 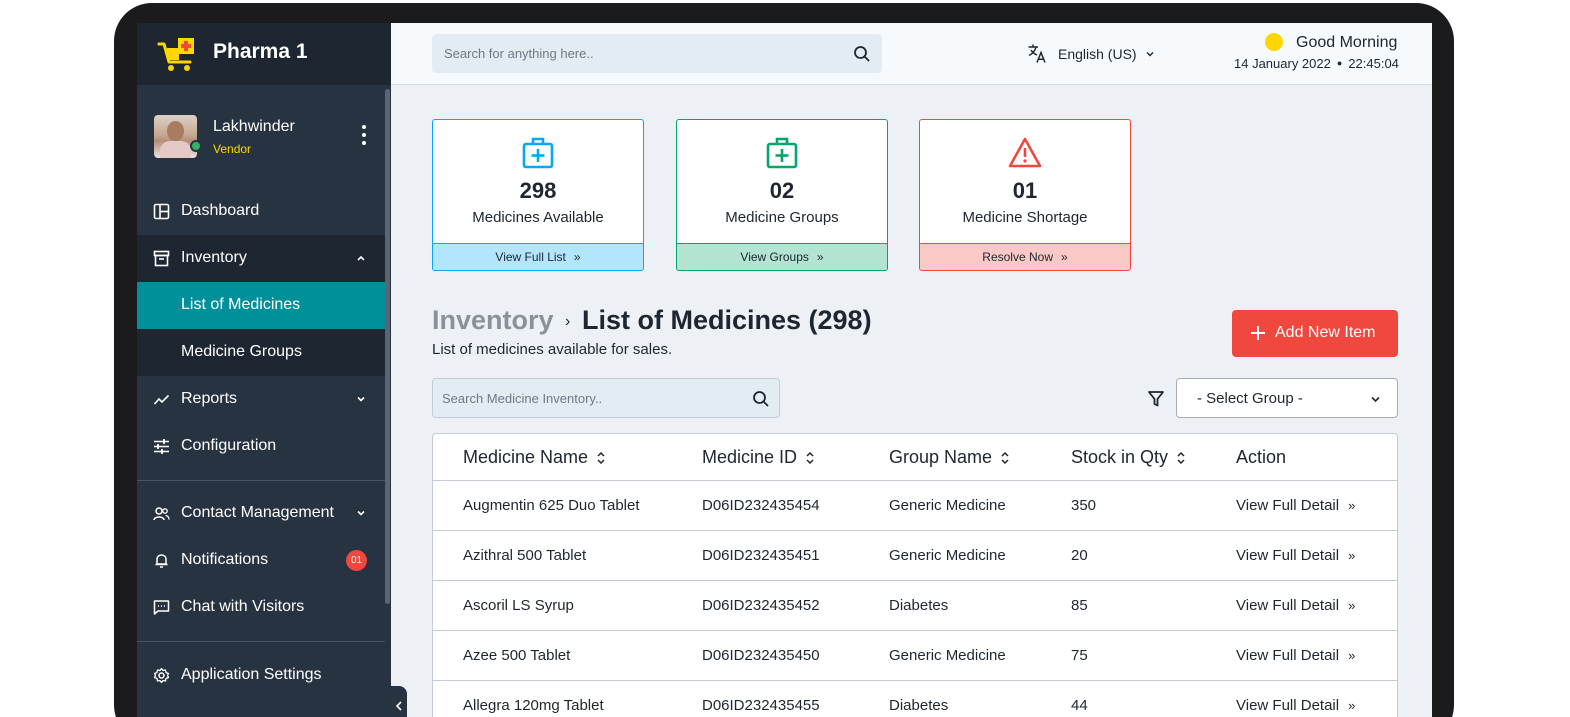 I want to click on user-name: Lakhwinder, so click(x=254, y=126).